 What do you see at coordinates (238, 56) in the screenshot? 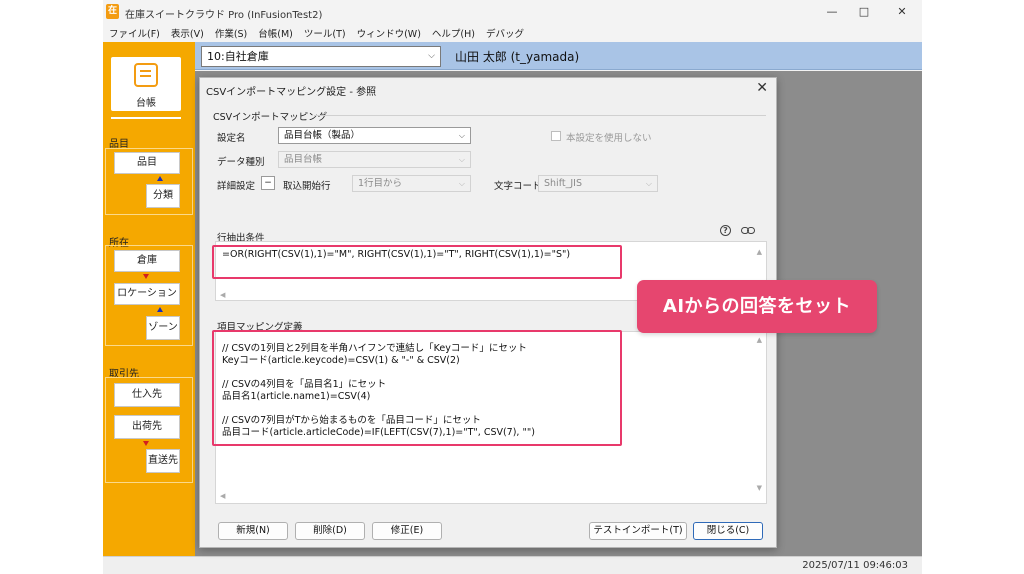
I see `warehouse-value: 10:自社倉庫` at bounding box center [238, 56].